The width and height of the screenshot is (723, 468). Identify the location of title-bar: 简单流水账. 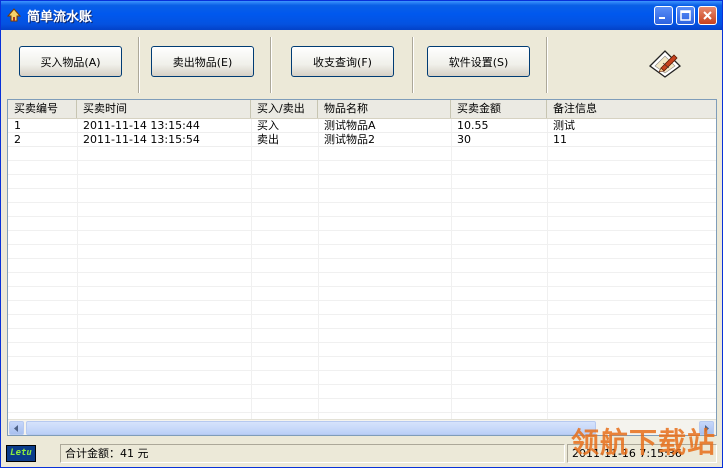
(361, 15).